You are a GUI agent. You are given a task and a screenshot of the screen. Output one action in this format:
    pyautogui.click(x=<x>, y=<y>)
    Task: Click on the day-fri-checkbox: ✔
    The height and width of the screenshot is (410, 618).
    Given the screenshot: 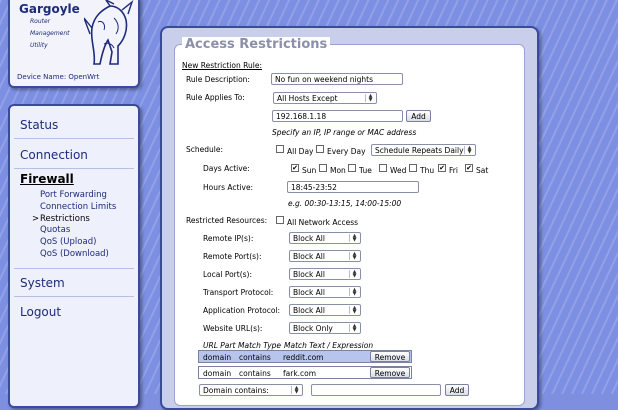 What is the action you would take?
    pyautogui.click(x=442, y=168)
    